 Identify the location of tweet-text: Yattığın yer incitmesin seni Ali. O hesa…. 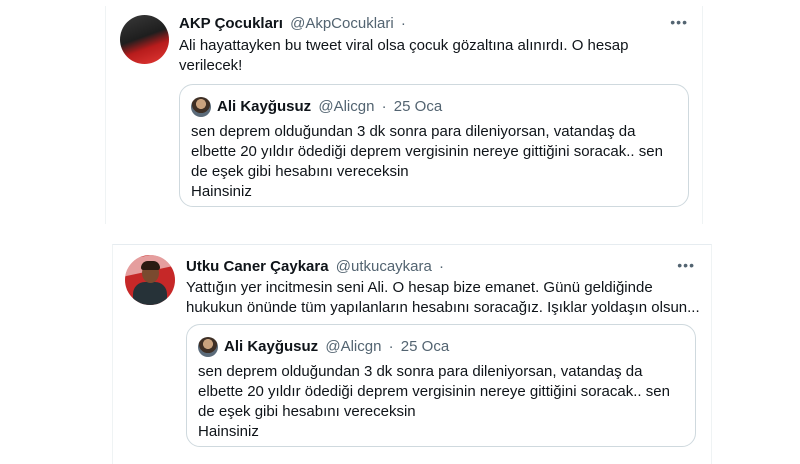
(443, 298).